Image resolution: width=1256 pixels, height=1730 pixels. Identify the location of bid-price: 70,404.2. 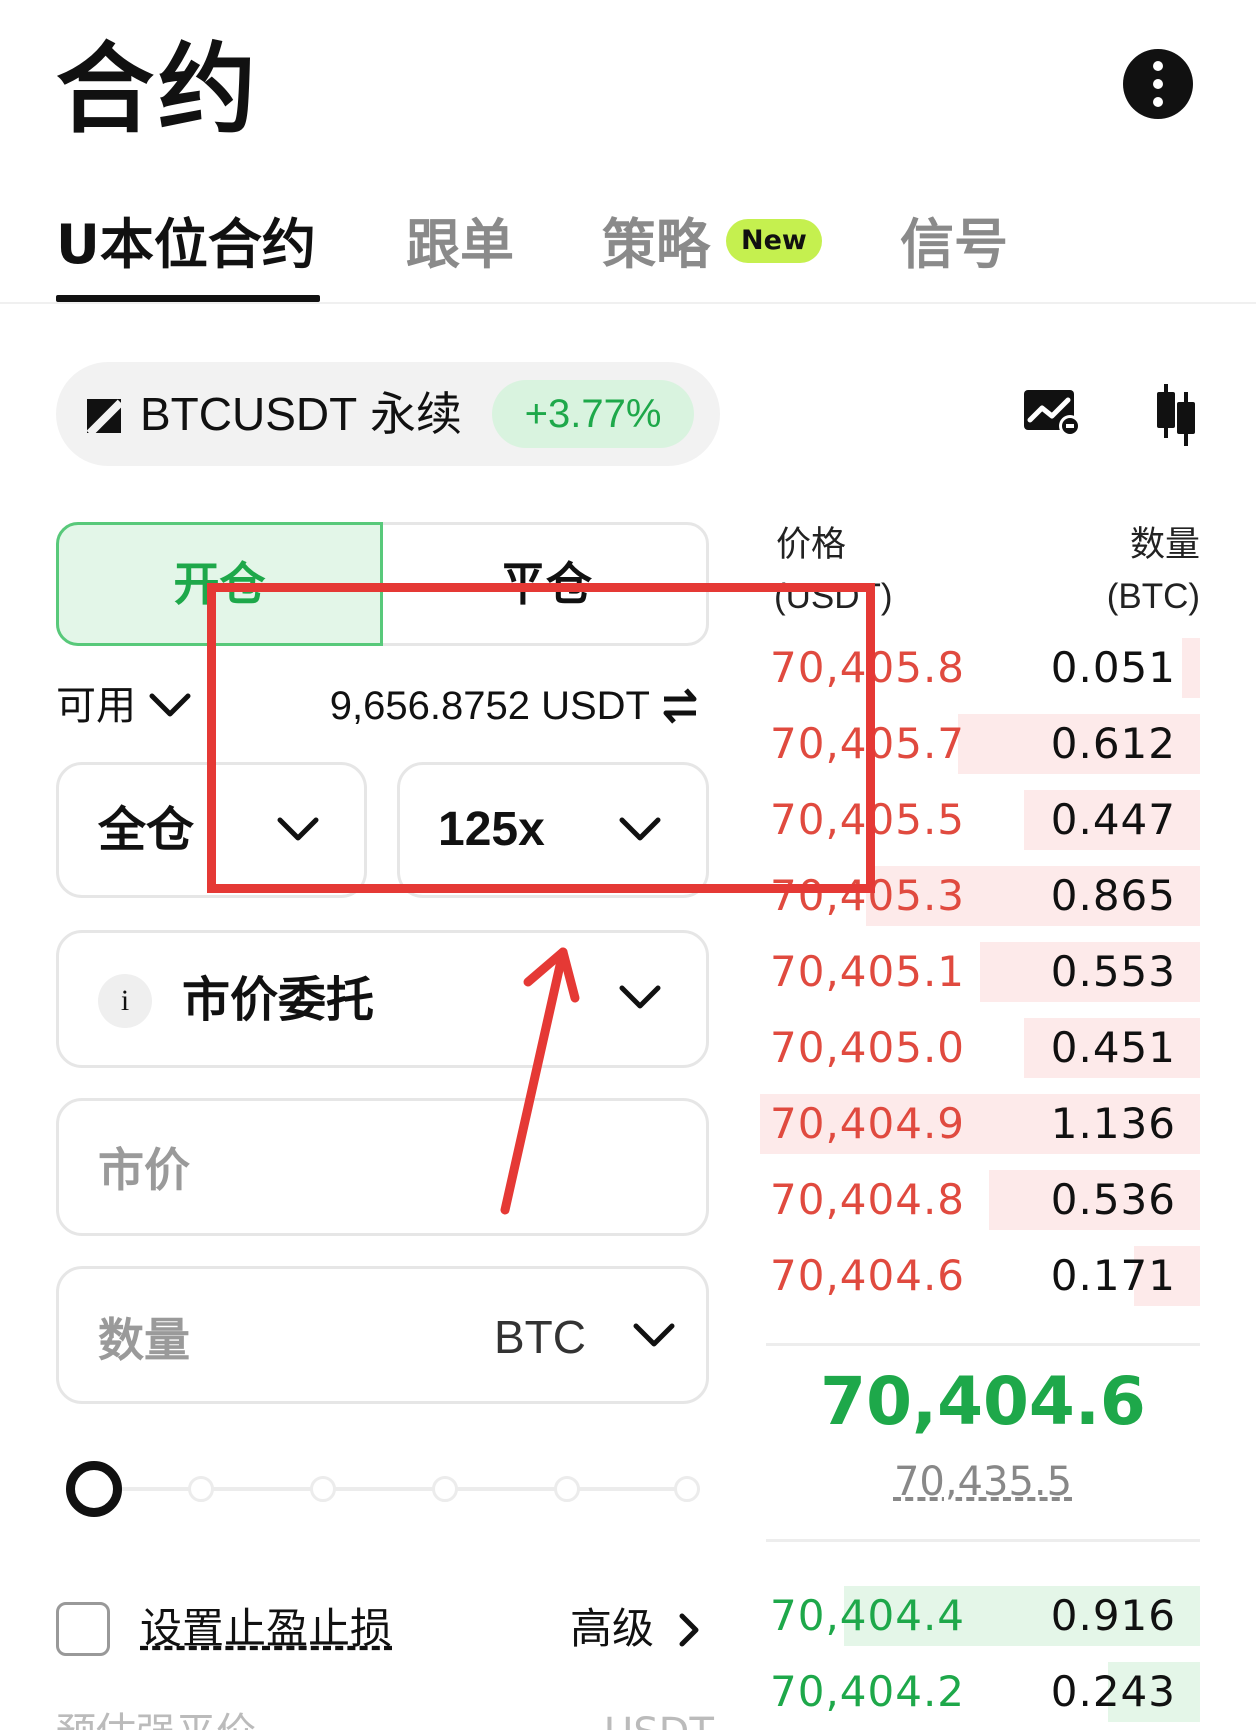
(868, 1691).